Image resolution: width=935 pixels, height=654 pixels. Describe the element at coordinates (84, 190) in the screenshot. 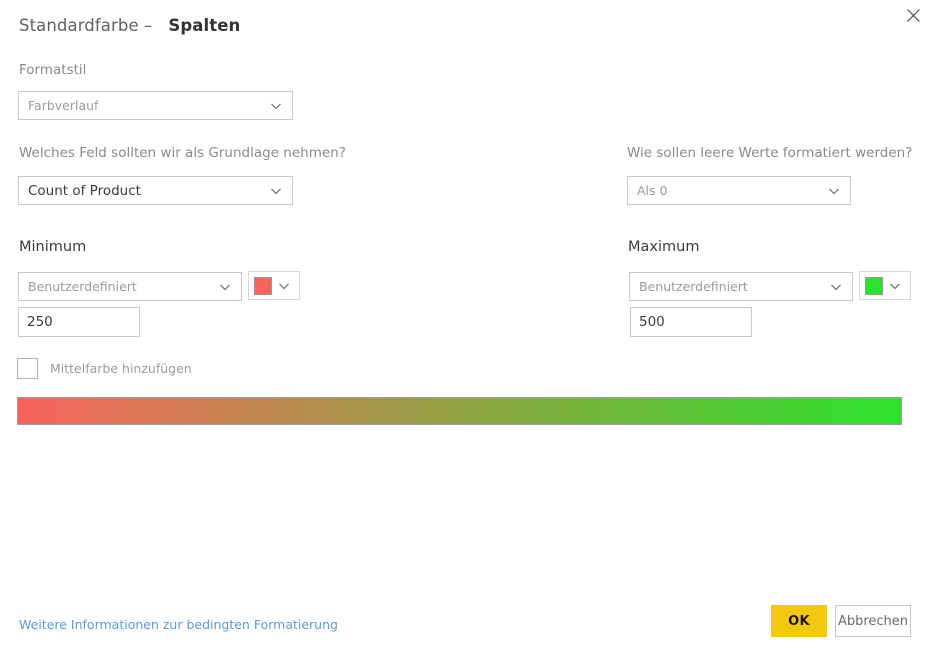

I see `base-field-value: Count of Product` at that location.